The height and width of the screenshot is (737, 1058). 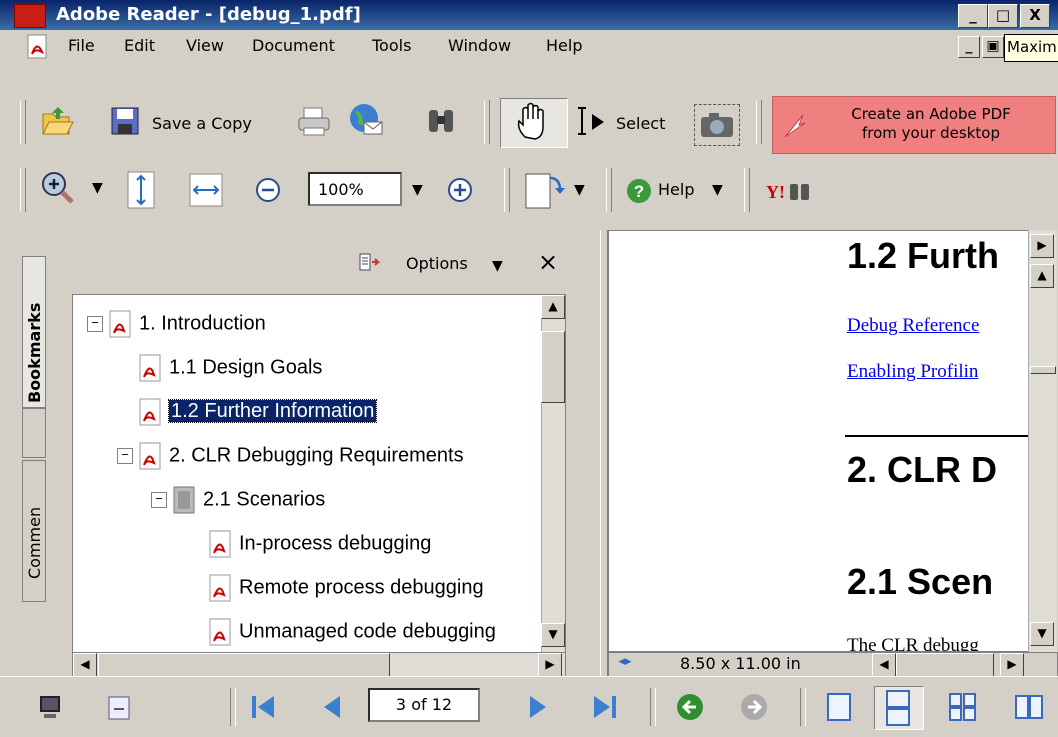 What do you see at coordinates (424, 705) in the screenshot?
I see `page-number-input: 3 of 12` at bounding box center [424, 705].